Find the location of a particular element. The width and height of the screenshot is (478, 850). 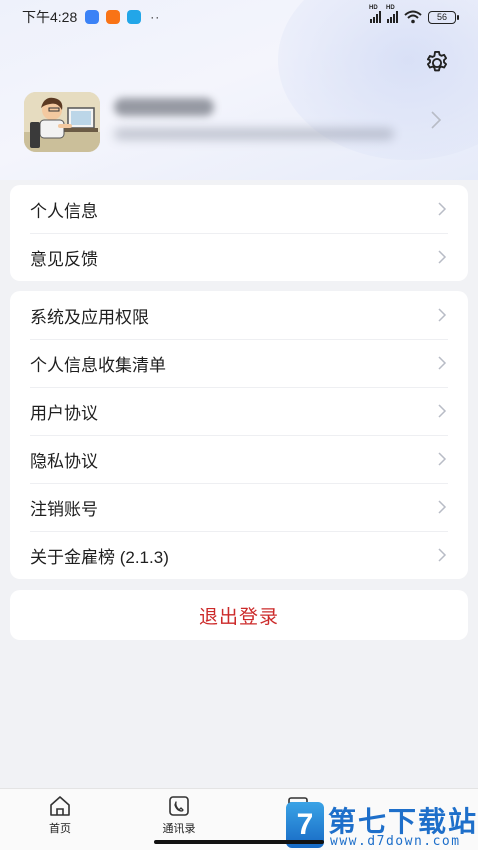

tab-home: 首页 is located at coordinates (60, 815).